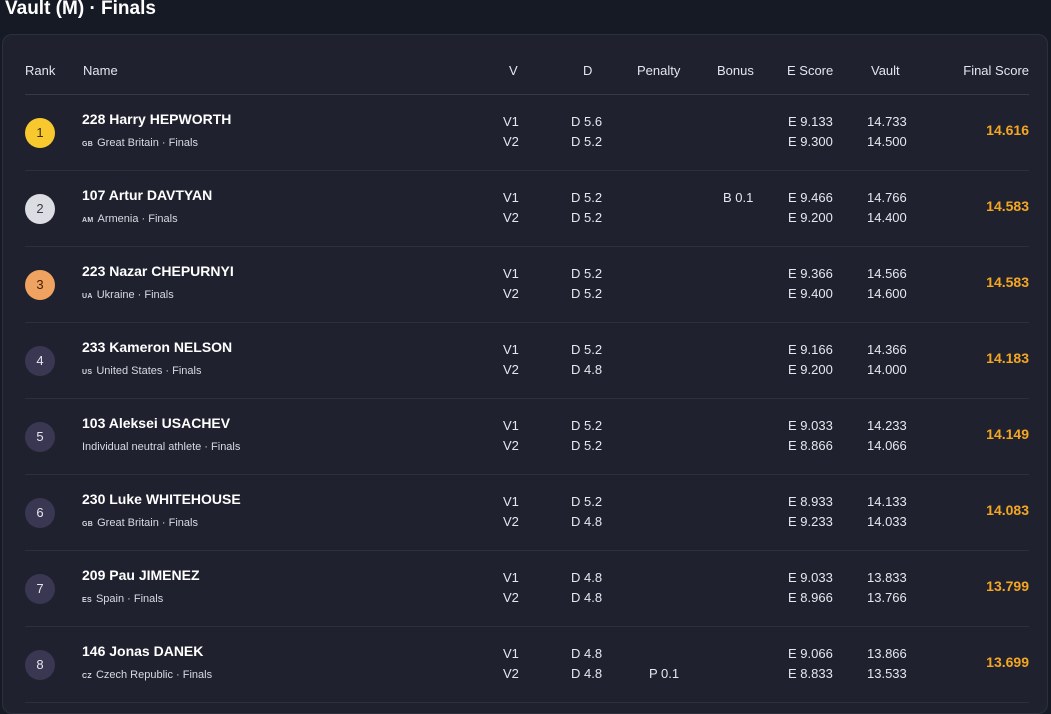 The image size is (1051, 714). Describe the element at coordinates (887, 359) in the screenshot. I see `vault-cell: 14.366 14.000` at that location.